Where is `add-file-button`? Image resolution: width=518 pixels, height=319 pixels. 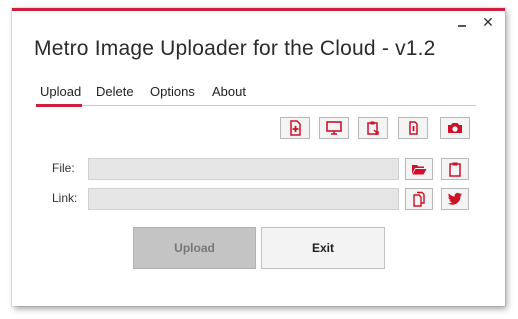 add-file-button is located at coordinates (295, 128).